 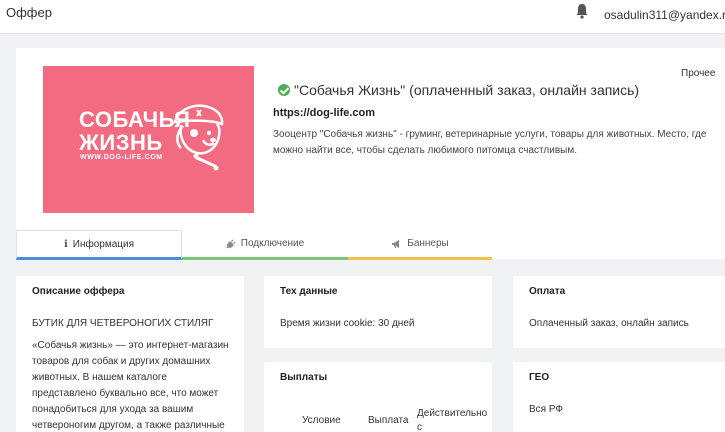 I want to click on user-email: osadulin311@yandex.ru, so click(x=664, y=15).